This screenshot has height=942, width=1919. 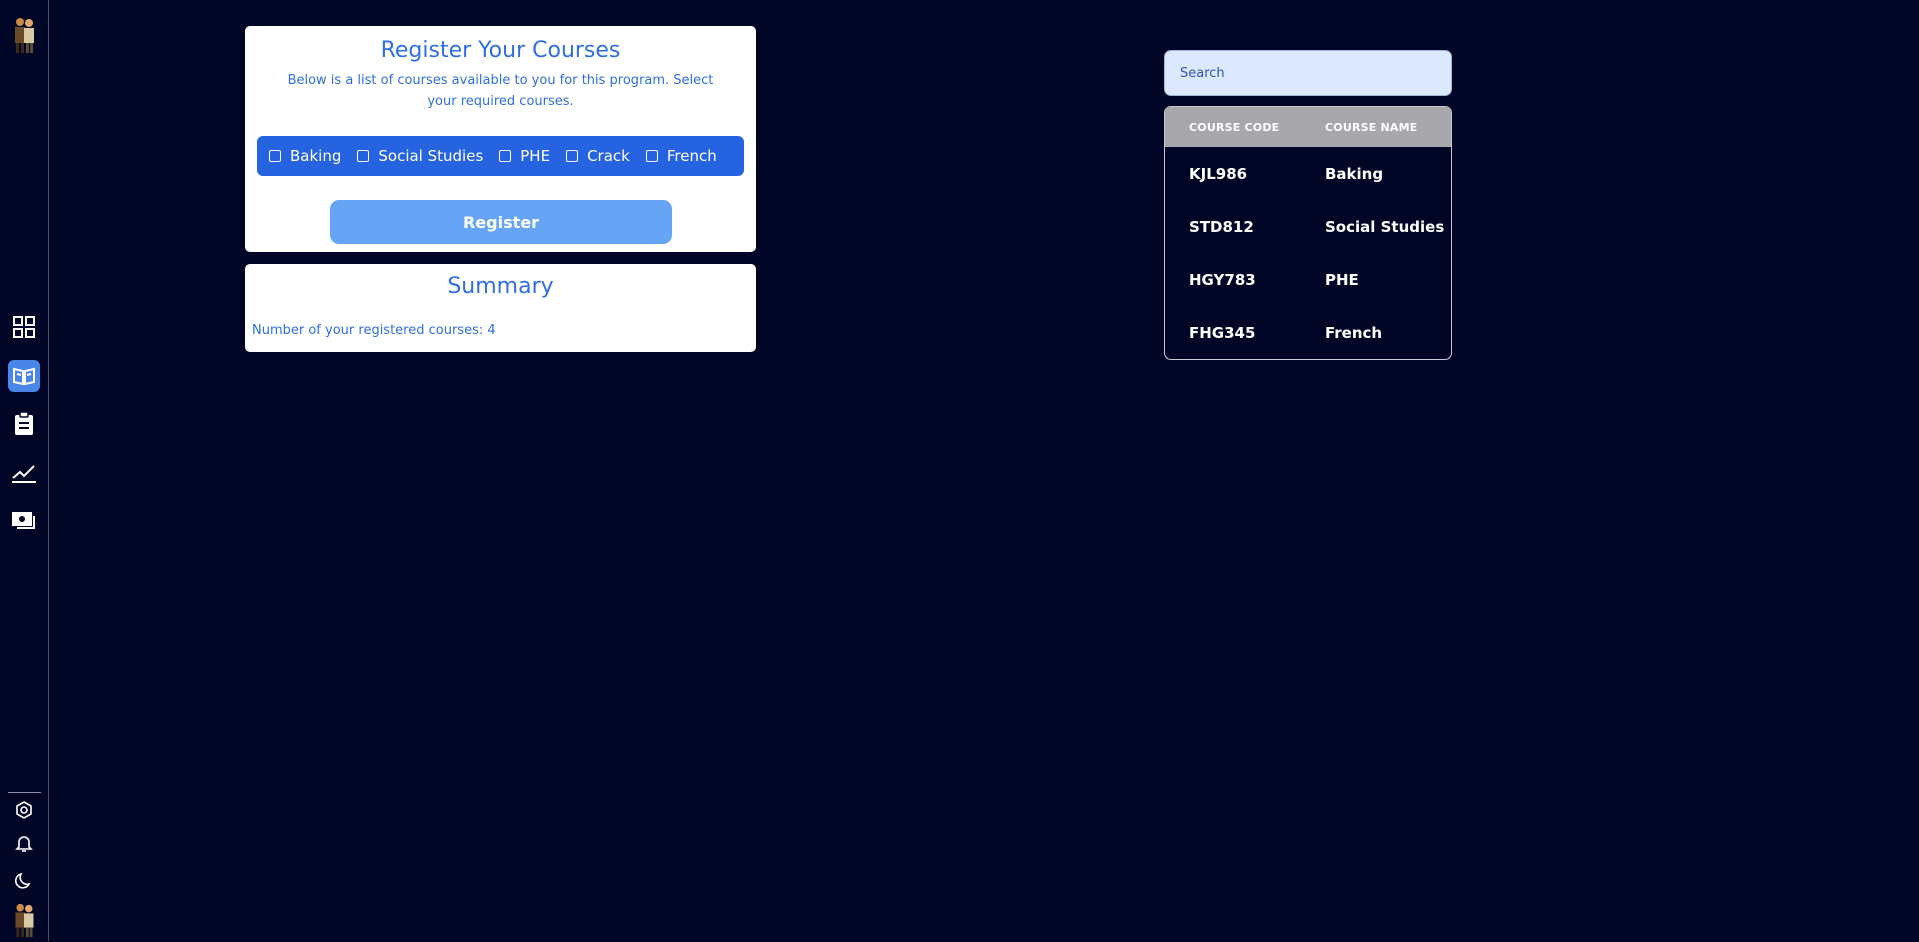 I want to click on course-code-cell: HGY783, so click(x=1222, y=280).